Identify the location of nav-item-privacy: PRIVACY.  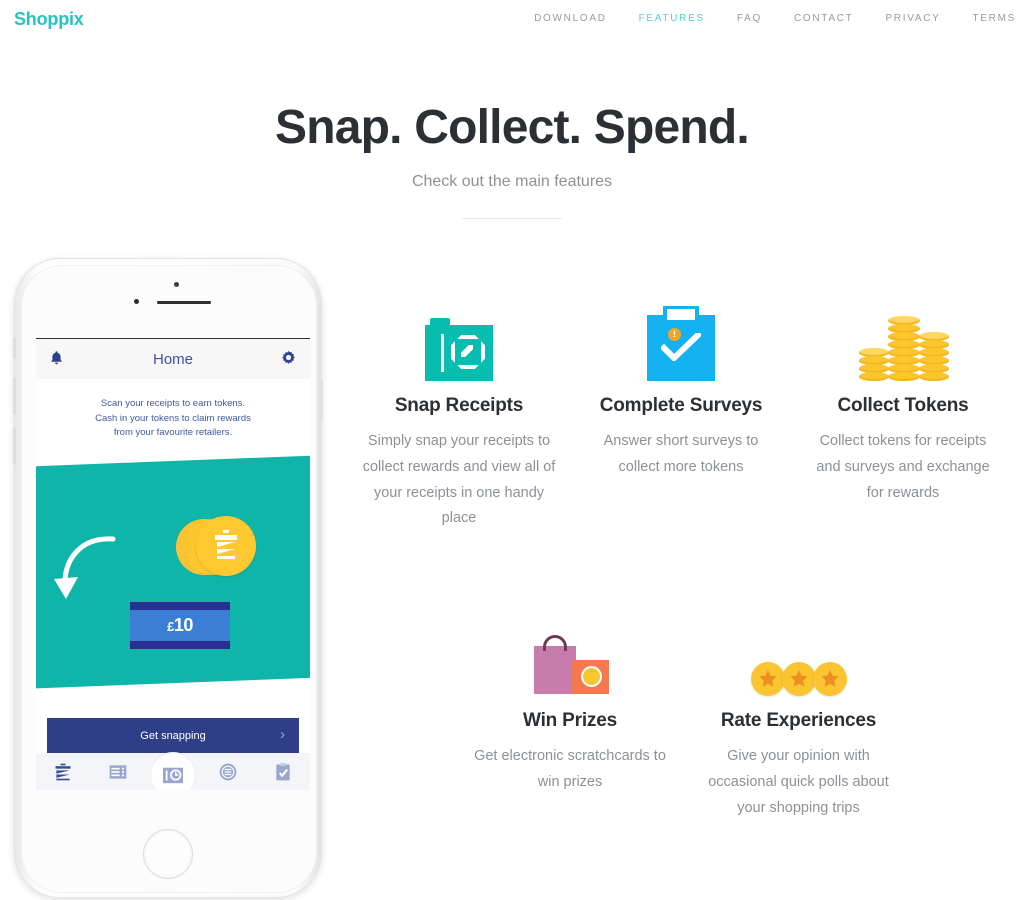
(912, 18).